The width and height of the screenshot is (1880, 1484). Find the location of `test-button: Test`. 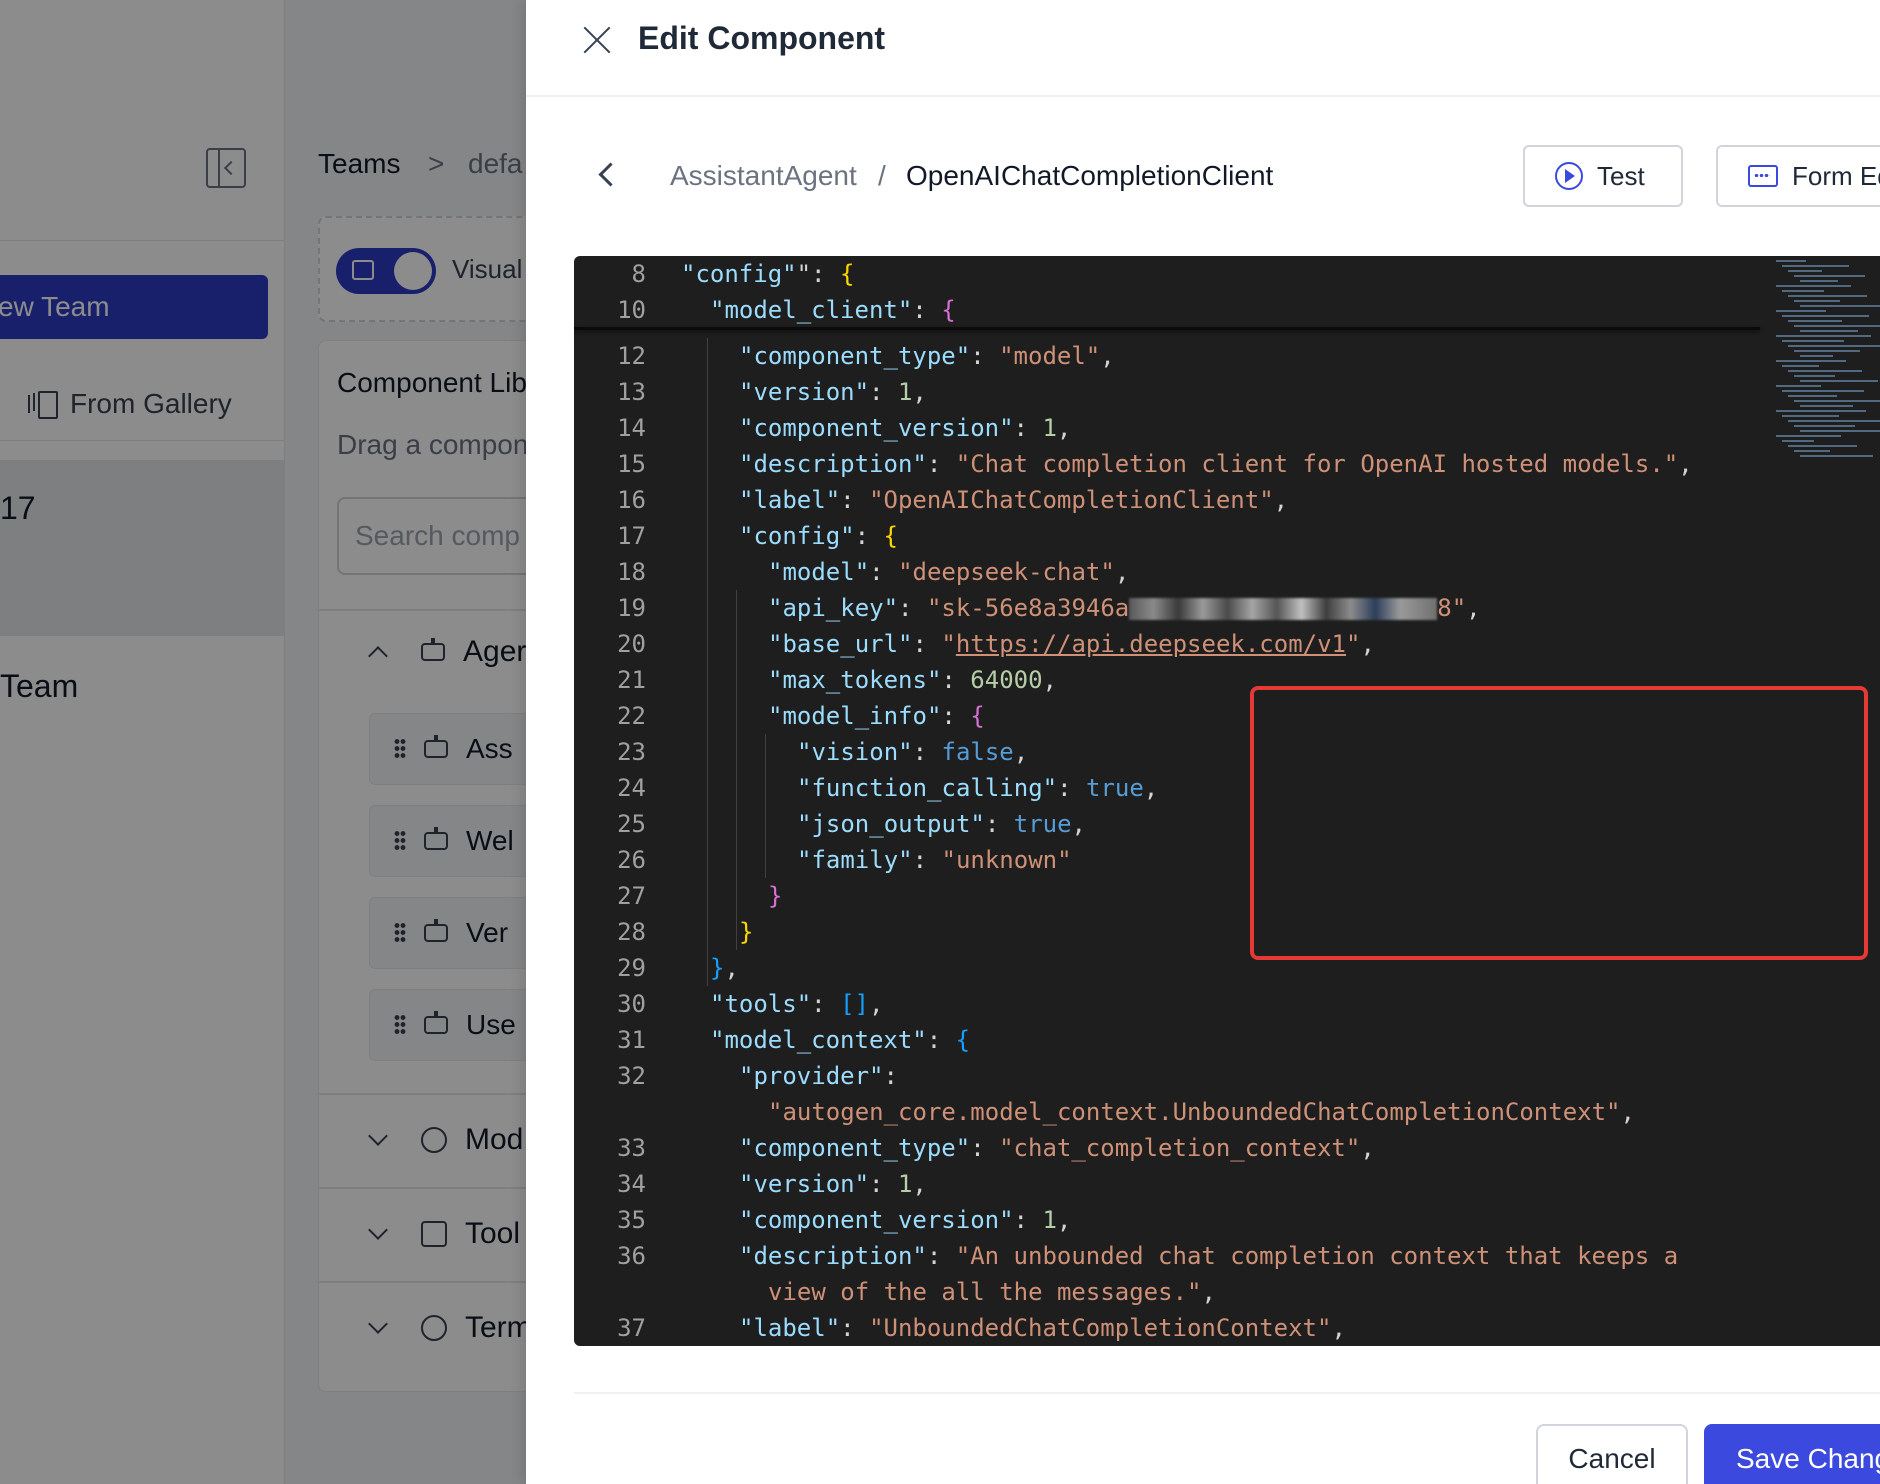

test-button: Test is located at coordinates (1603, 176).